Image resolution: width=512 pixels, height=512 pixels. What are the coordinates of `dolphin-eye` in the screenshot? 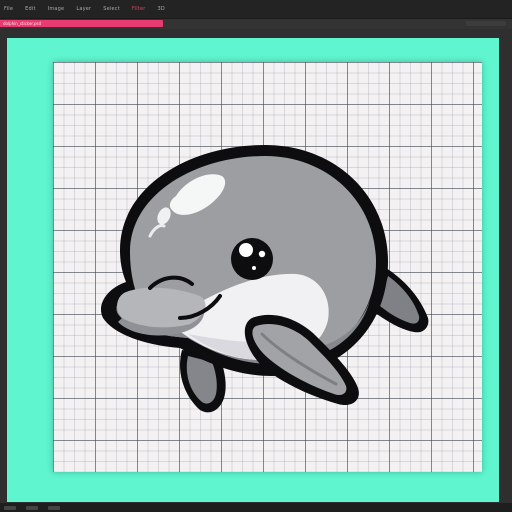 It's located at (252, 259).